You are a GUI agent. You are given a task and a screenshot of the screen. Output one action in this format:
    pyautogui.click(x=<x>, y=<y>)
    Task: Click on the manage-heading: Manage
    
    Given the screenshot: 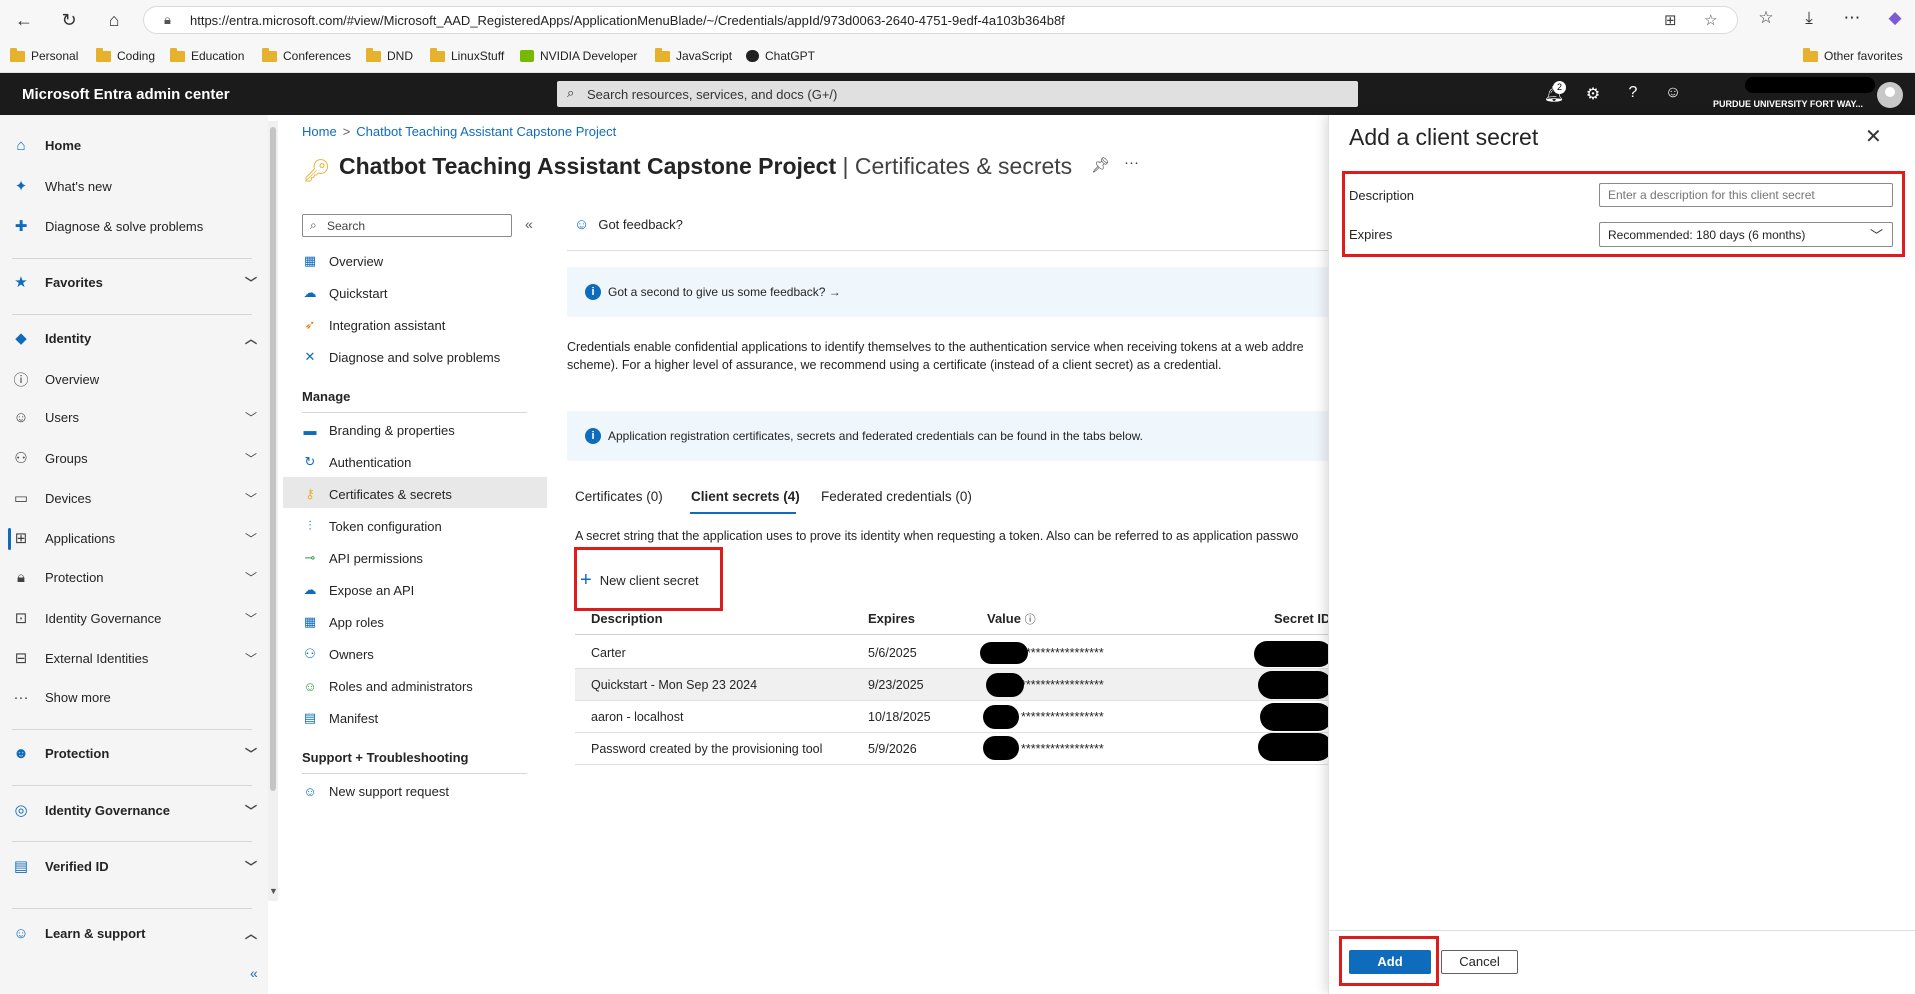 What is the action you would take?
    pyautogui.click(x=326, y=396)
    